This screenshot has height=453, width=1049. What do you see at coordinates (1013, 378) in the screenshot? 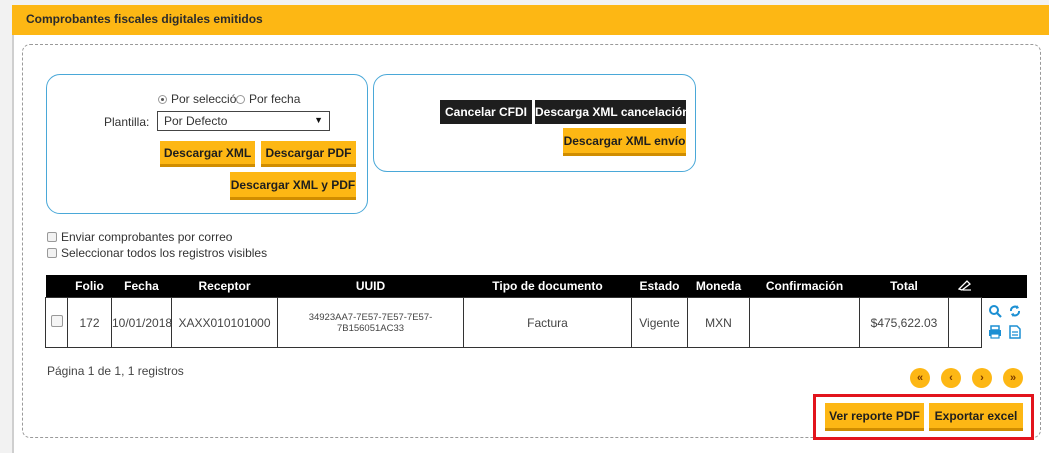
I see `last-page-button: »` at bounding box center [1013, 378].